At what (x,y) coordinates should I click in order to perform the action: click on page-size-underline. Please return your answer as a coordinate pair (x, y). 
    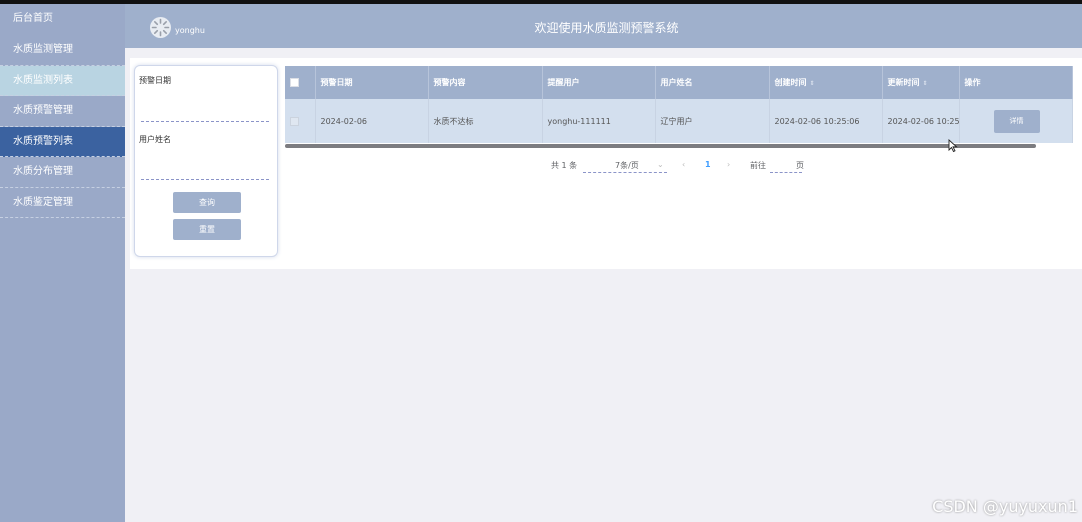
    Looking at the image, I should click on (625, 172).